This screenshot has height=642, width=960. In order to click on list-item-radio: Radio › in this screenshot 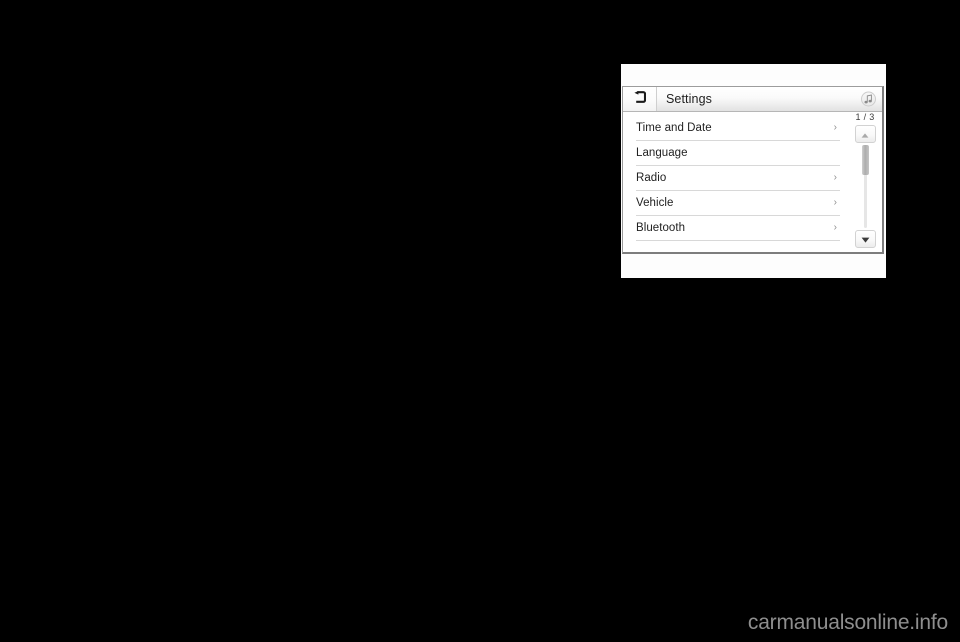, I will do `click(738, 178)`.